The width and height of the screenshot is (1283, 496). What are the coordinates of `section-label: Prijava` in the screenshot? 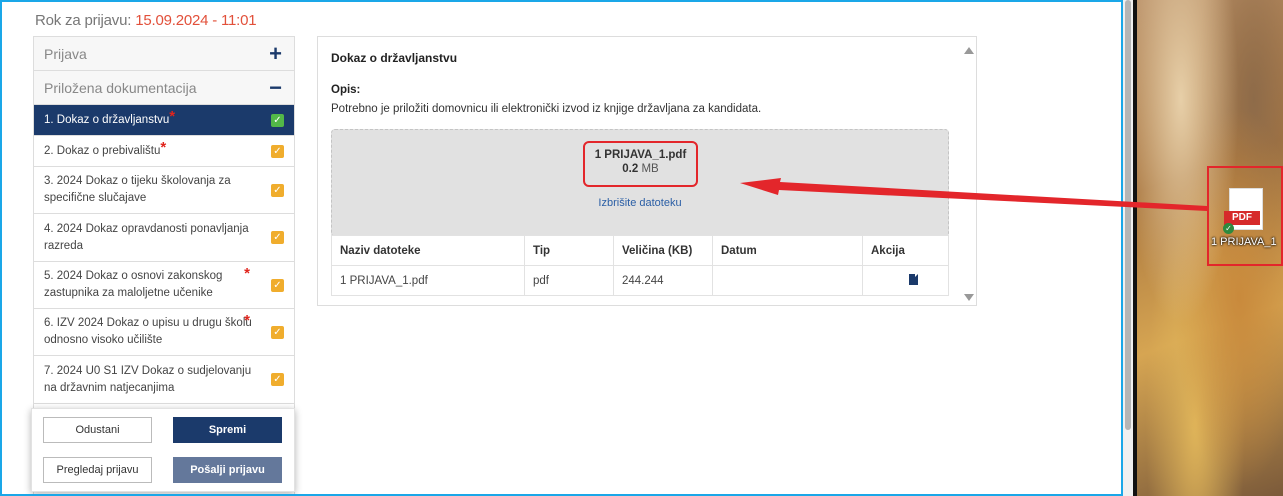 It's located at (65, 53).